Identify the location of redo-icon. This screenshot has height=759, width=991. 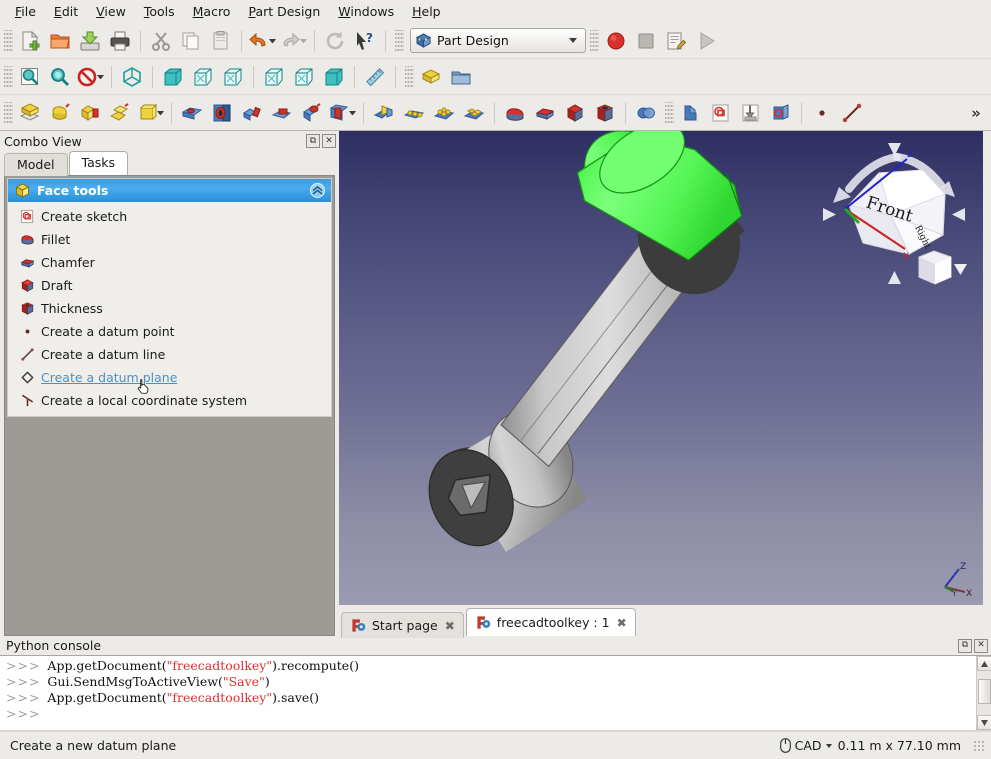
(290, 41).